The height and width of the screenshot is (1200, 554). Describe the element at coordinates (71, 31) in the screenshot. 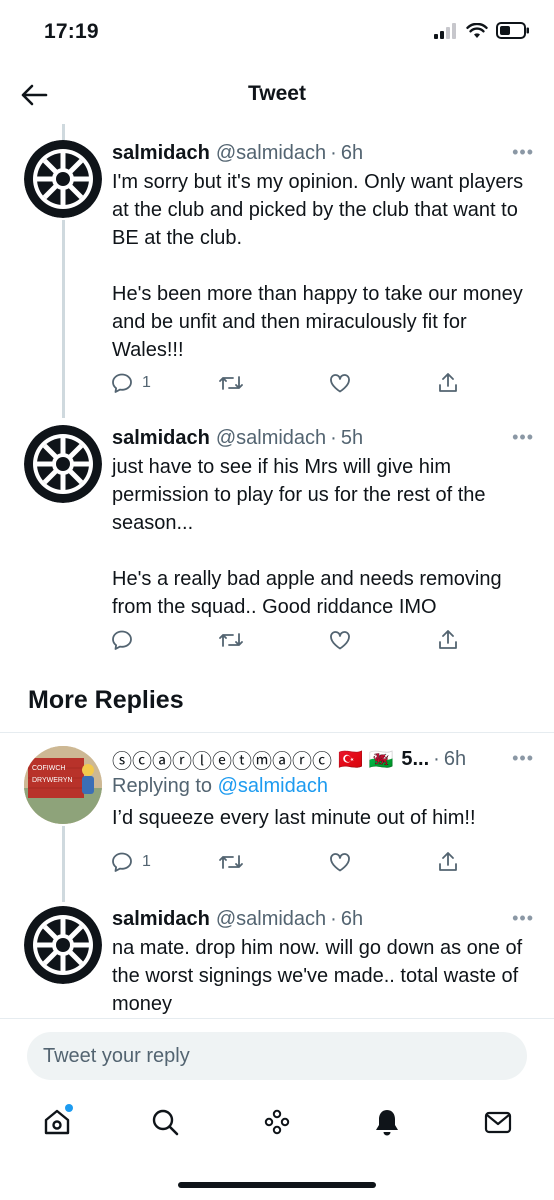

I see `status-time: 17:19` at that location.